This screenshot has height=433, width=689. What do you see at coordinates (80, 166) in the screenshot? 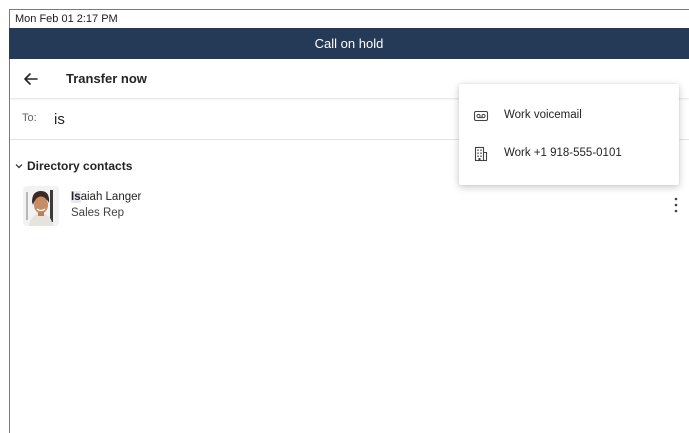
I see `section-title: Directory contacts` at bounding box center [80, 166].